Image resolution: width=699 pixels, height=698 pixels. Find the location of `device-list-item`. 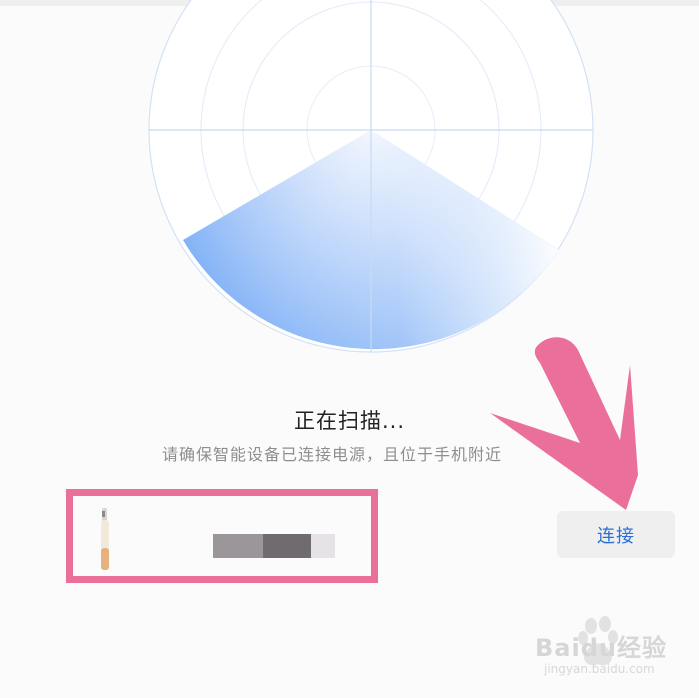

device-list-item is located at coordinates (222, 536).